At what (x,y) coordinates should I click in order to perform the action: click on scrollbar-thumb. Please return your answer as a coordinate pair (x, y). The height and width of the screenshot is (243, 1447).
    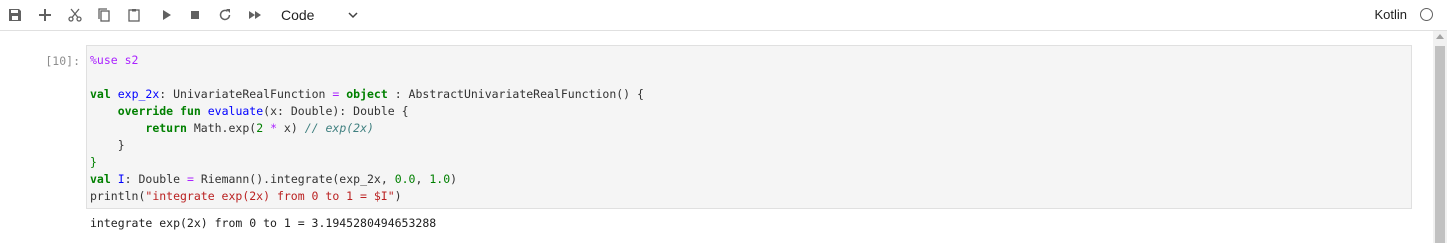
    Looking at the image, I should click on (1440, 144).